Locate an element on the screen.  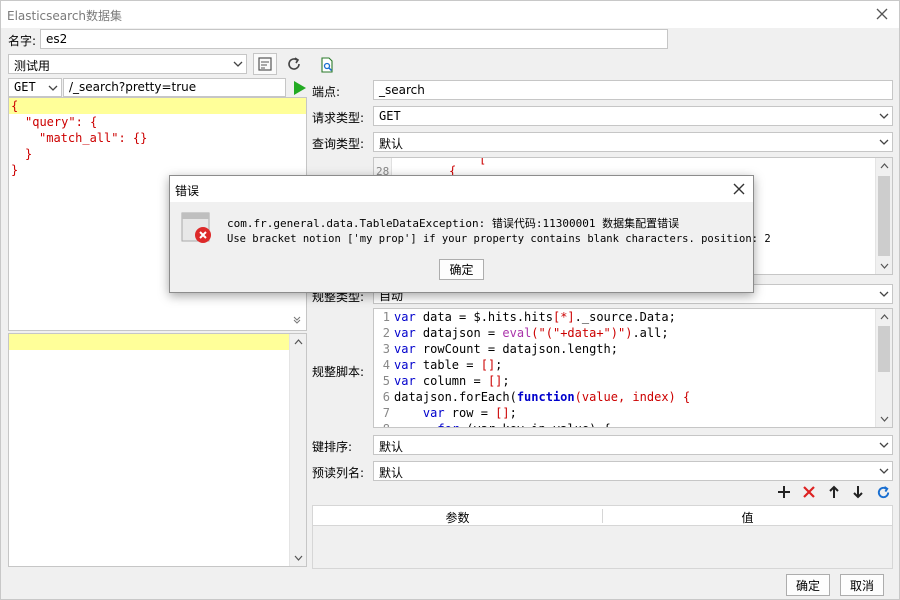
url-input: /_search?pretty=true is located at coordinates (174, 87).